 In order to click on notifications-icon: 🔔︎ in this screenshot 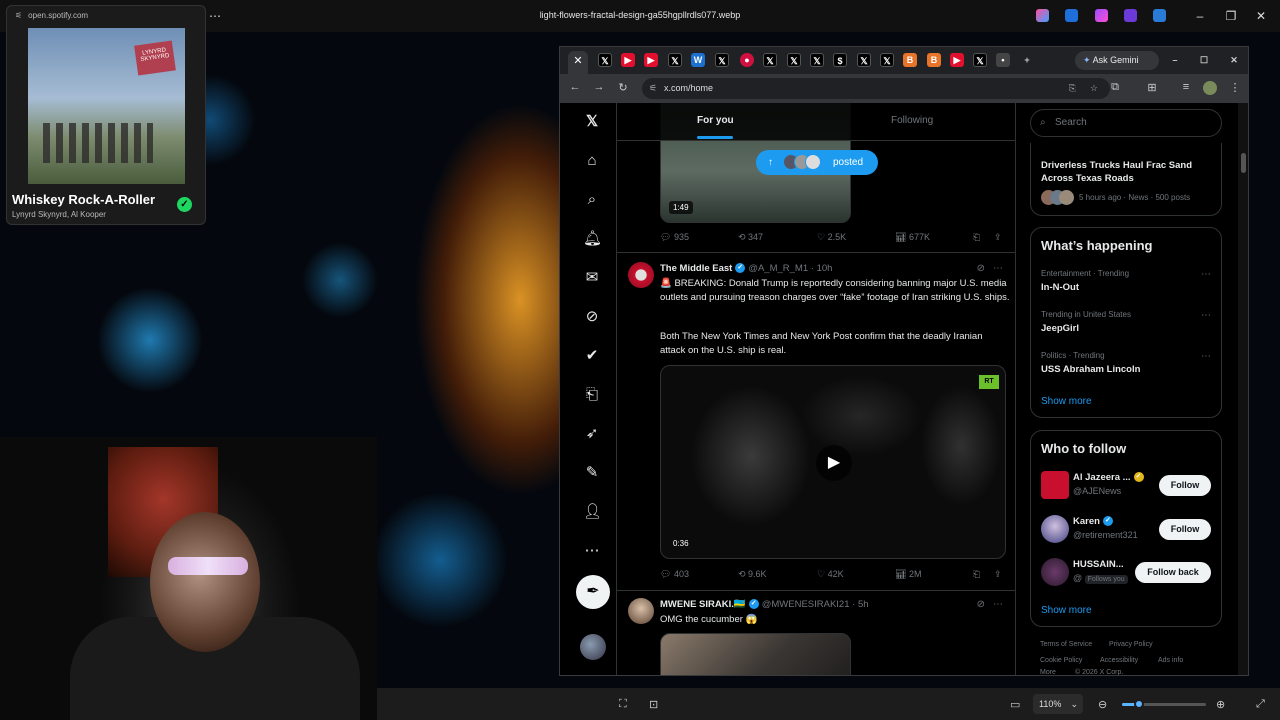, I will do `click(592, 239)`.